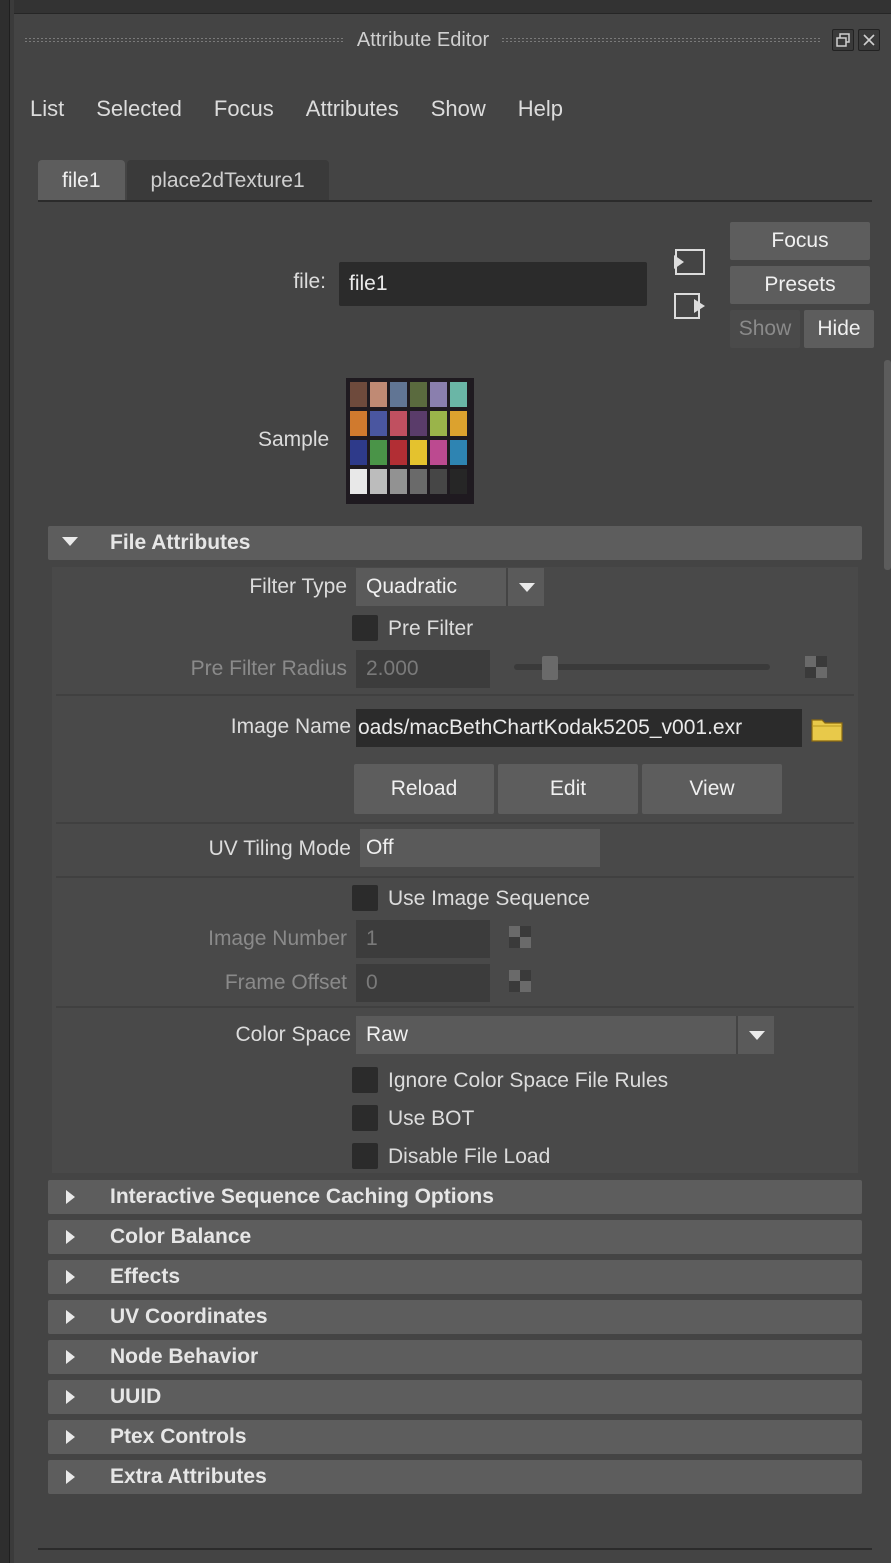 The height and width of the screenshot is (1563, 891). Describe the element at coordinates (352, 109) in the screenshot. I see `menu-attributes: Attributes` at that location.